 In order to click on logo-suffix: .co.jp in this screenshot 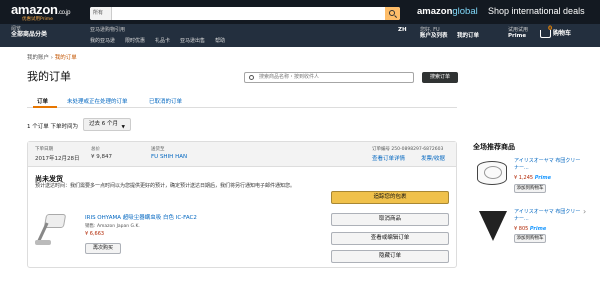, I will do `click(64, 13)`.